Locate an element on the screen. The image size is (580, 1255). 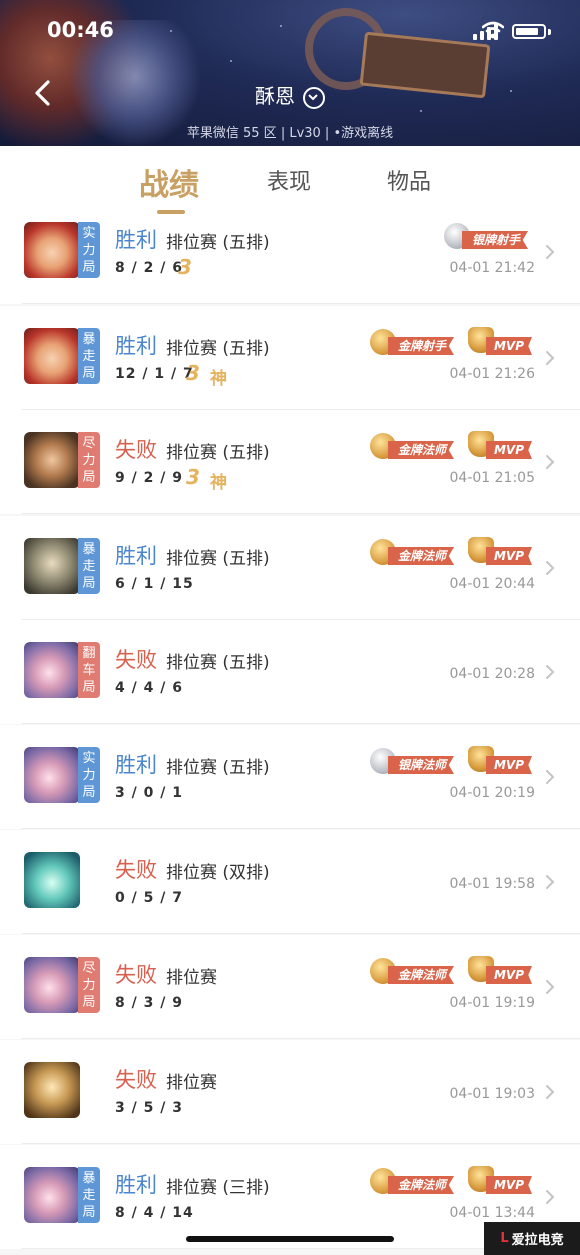
kda: 4 / 4 / 6 is located at coordinates (149, 688).